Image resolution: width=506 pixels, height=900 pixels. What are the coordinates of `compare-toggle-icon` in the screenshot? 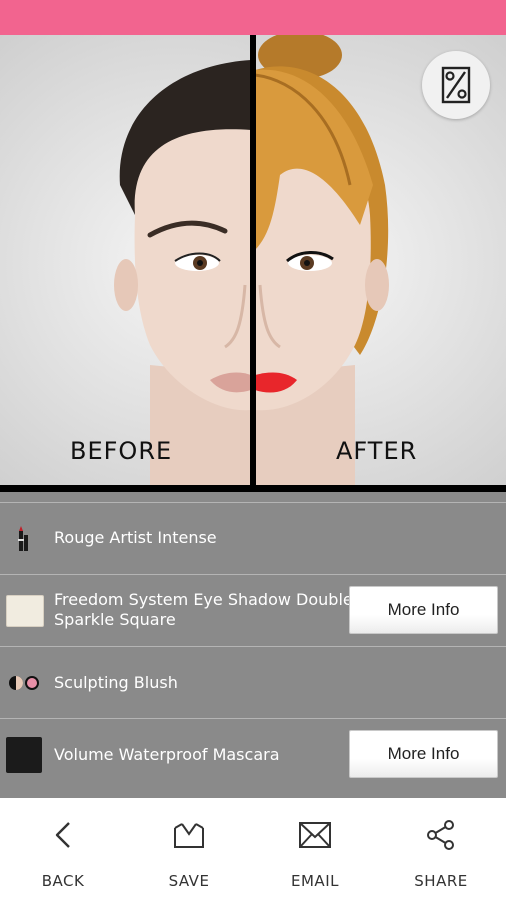 It's located at (456, 85).